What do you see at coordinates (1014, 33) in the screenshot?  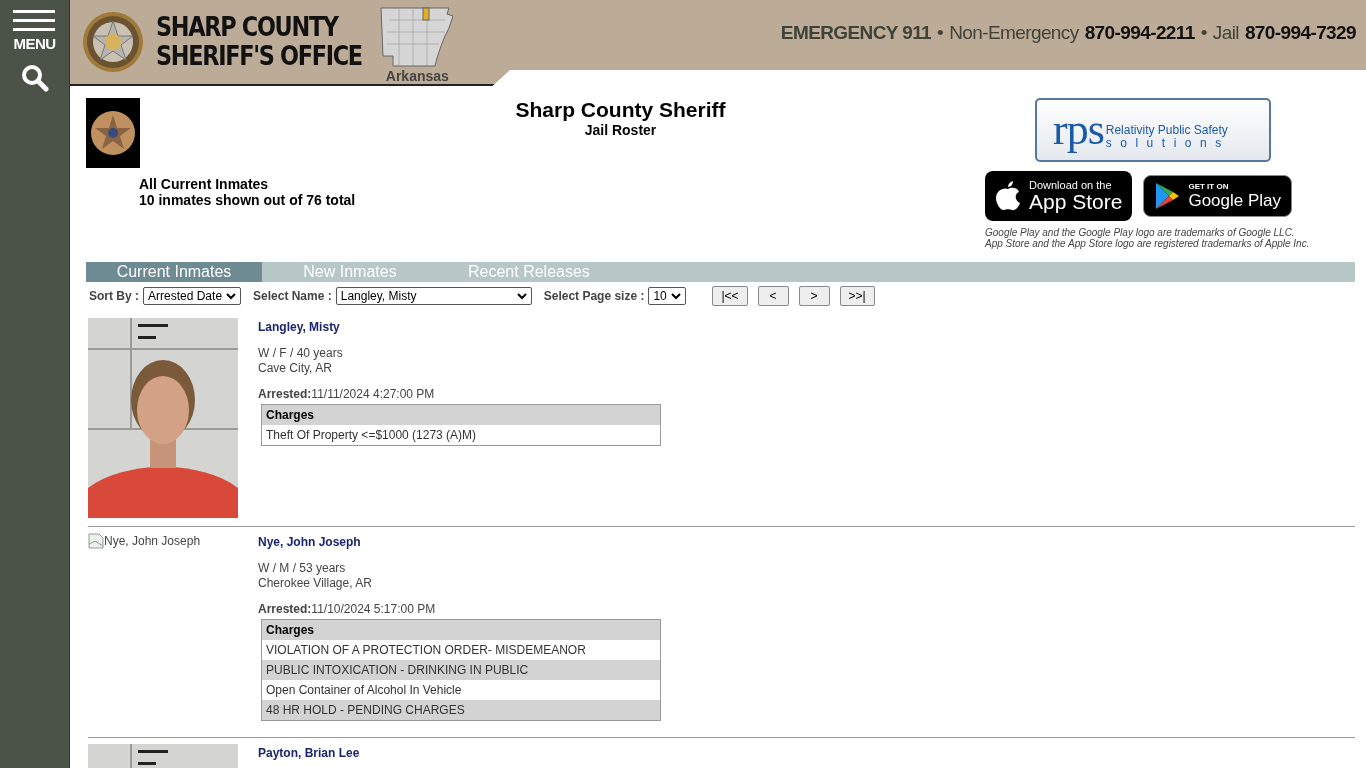 I see `contact-text: Non-Emergency` at bounding box center [1014, 33].